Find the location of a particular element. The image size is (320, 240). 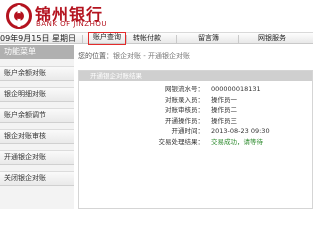

sidebar-item-open-reconcile: 开通银企对账 is located at coordinates (37, 157).